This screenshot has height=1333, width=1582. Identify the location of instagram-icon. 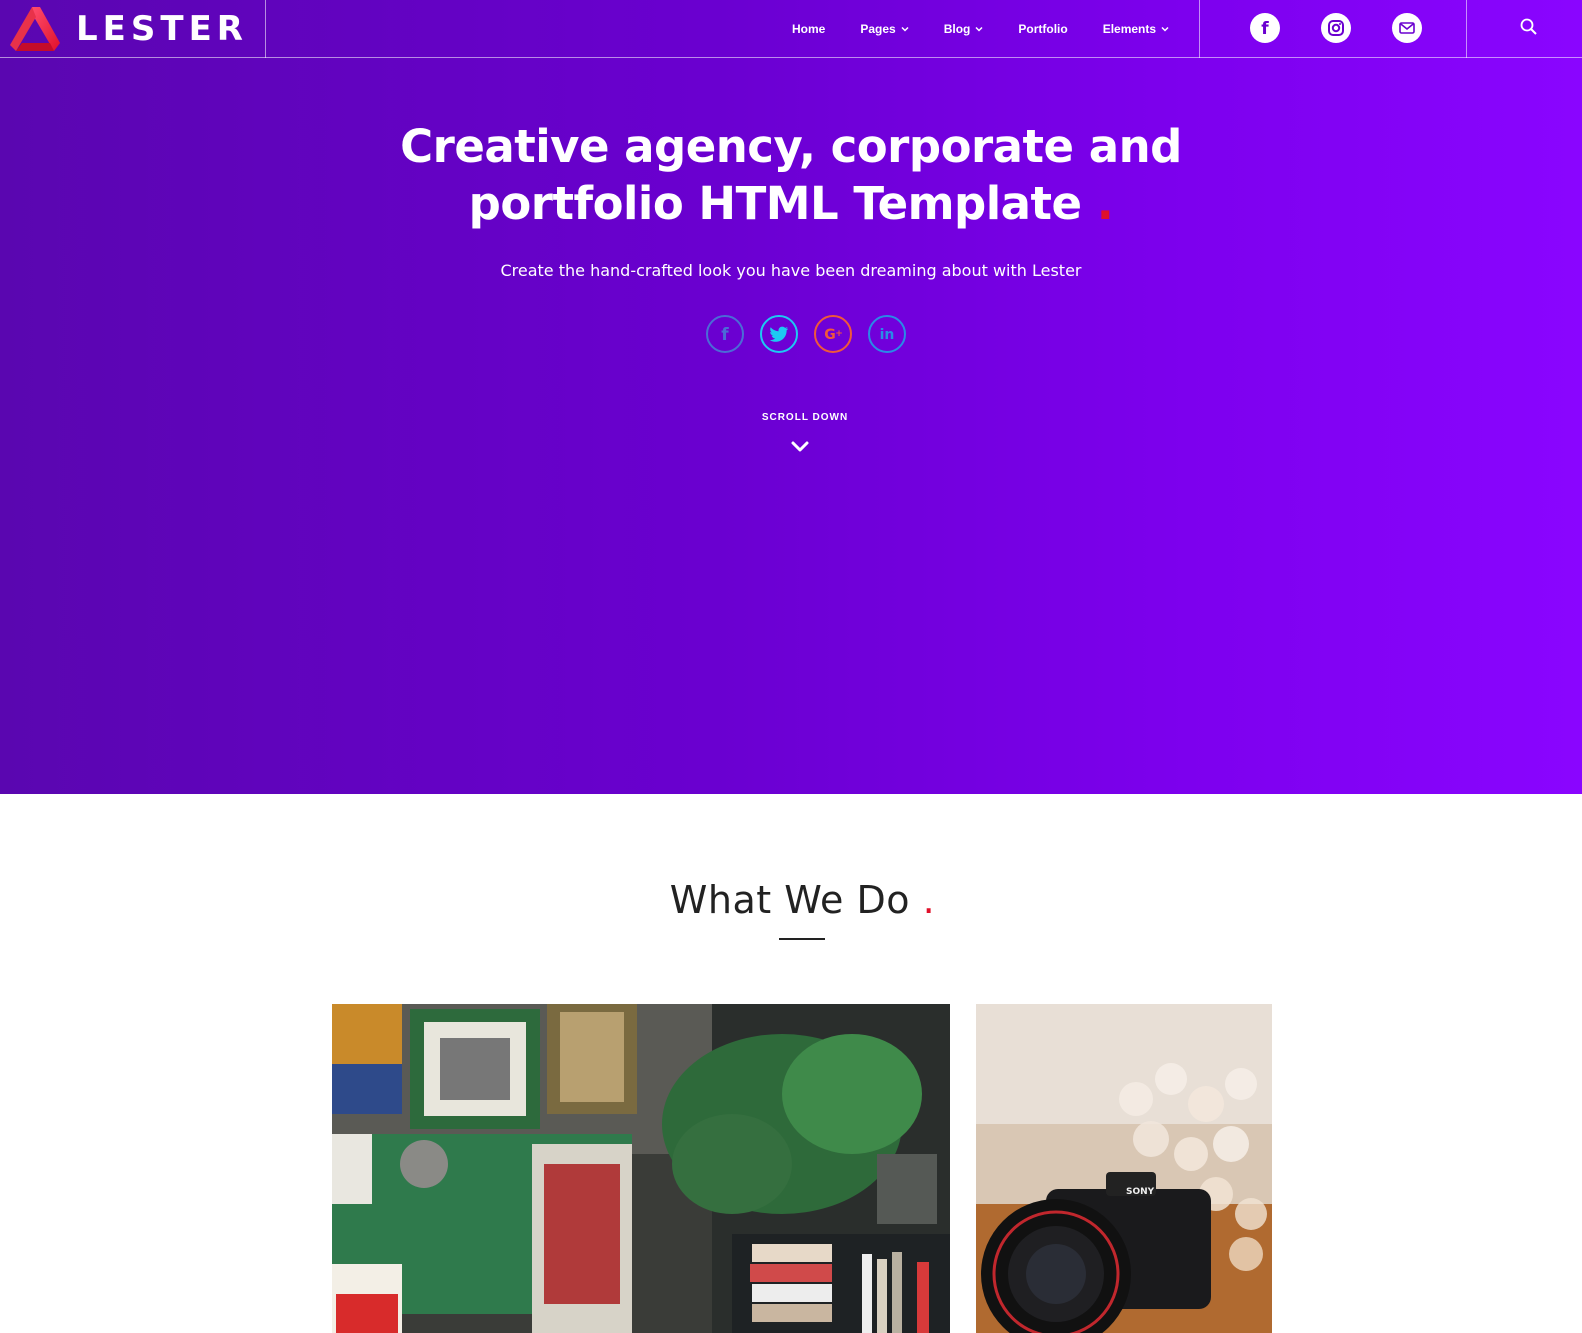
(1336, 28).